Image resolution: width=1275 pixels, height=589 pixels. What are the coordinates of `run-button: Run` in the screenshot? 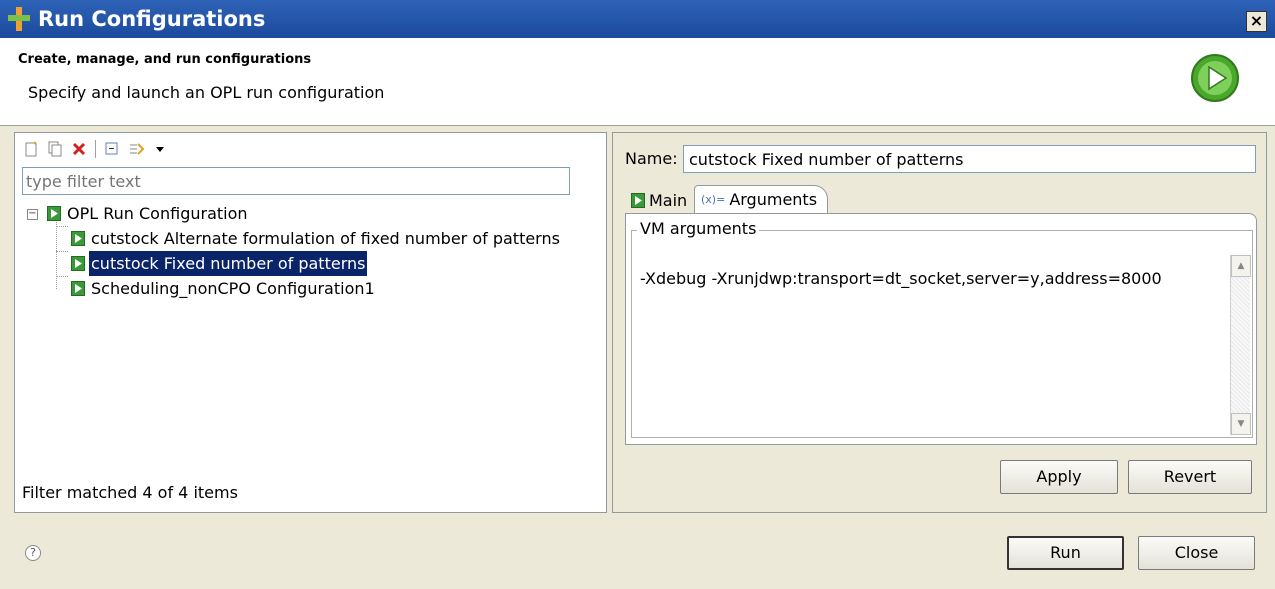 It's located at (1065, 553).